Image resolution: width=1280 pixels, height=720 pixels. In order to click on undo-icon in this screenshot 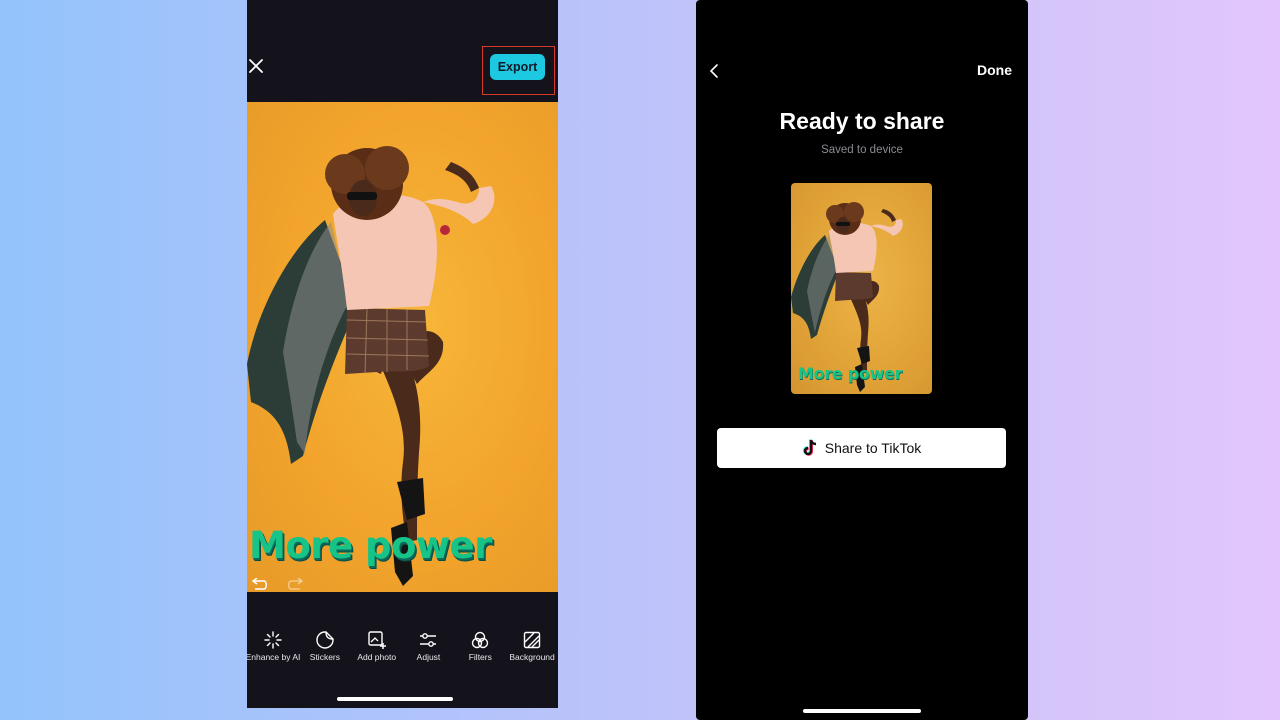, I will do `click(259, 583)`.